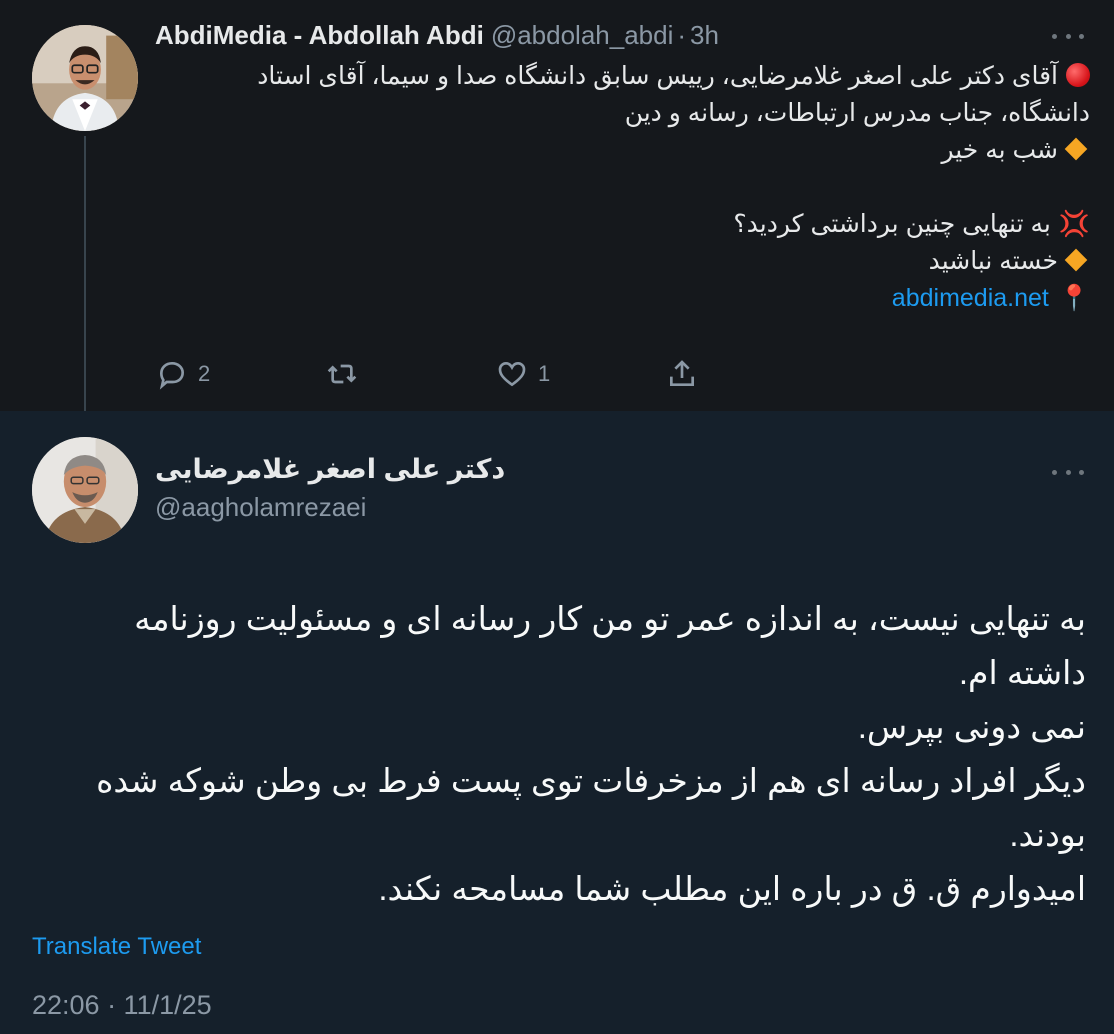 The width and height of the screenshot is (1114, 1034). Describe the element at coordinates (330, 471) in the screenshot. I see `author-name: دکتر علی اصغر غلامرضایی` at that location.